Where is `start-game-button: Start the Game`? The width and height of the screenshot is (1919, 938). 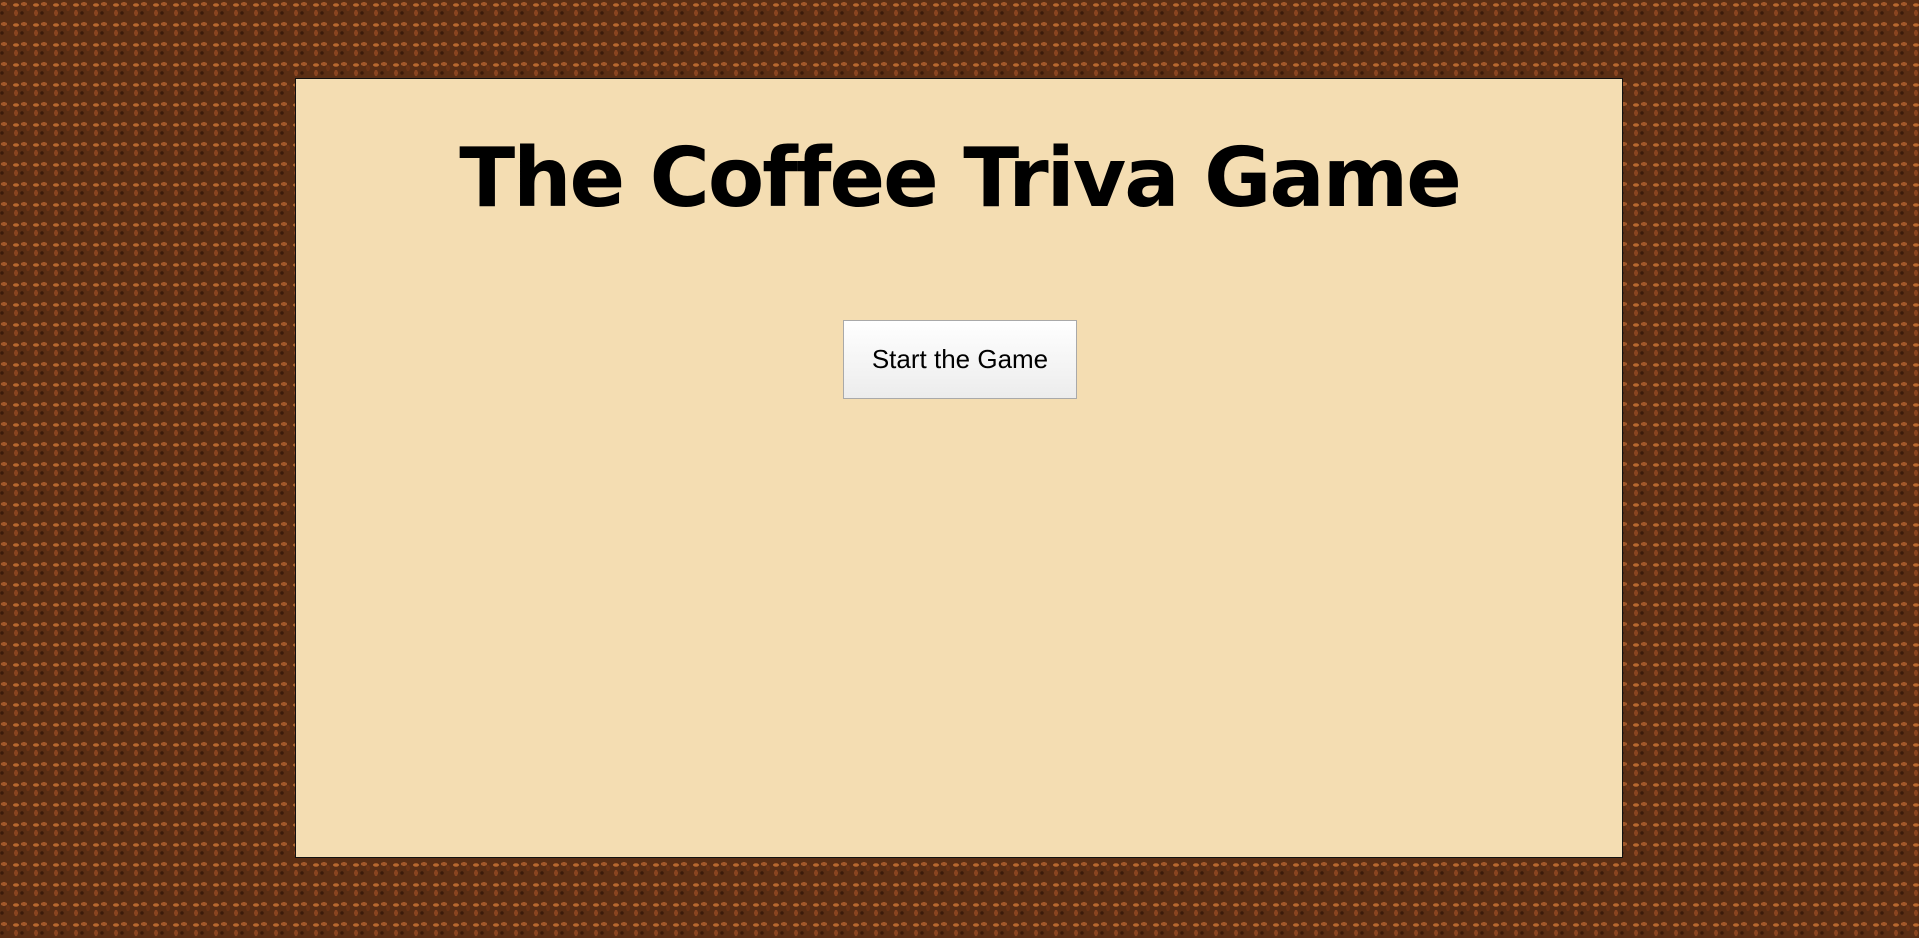
start-game-button: Start the Game is located at coordinates (960, 359).